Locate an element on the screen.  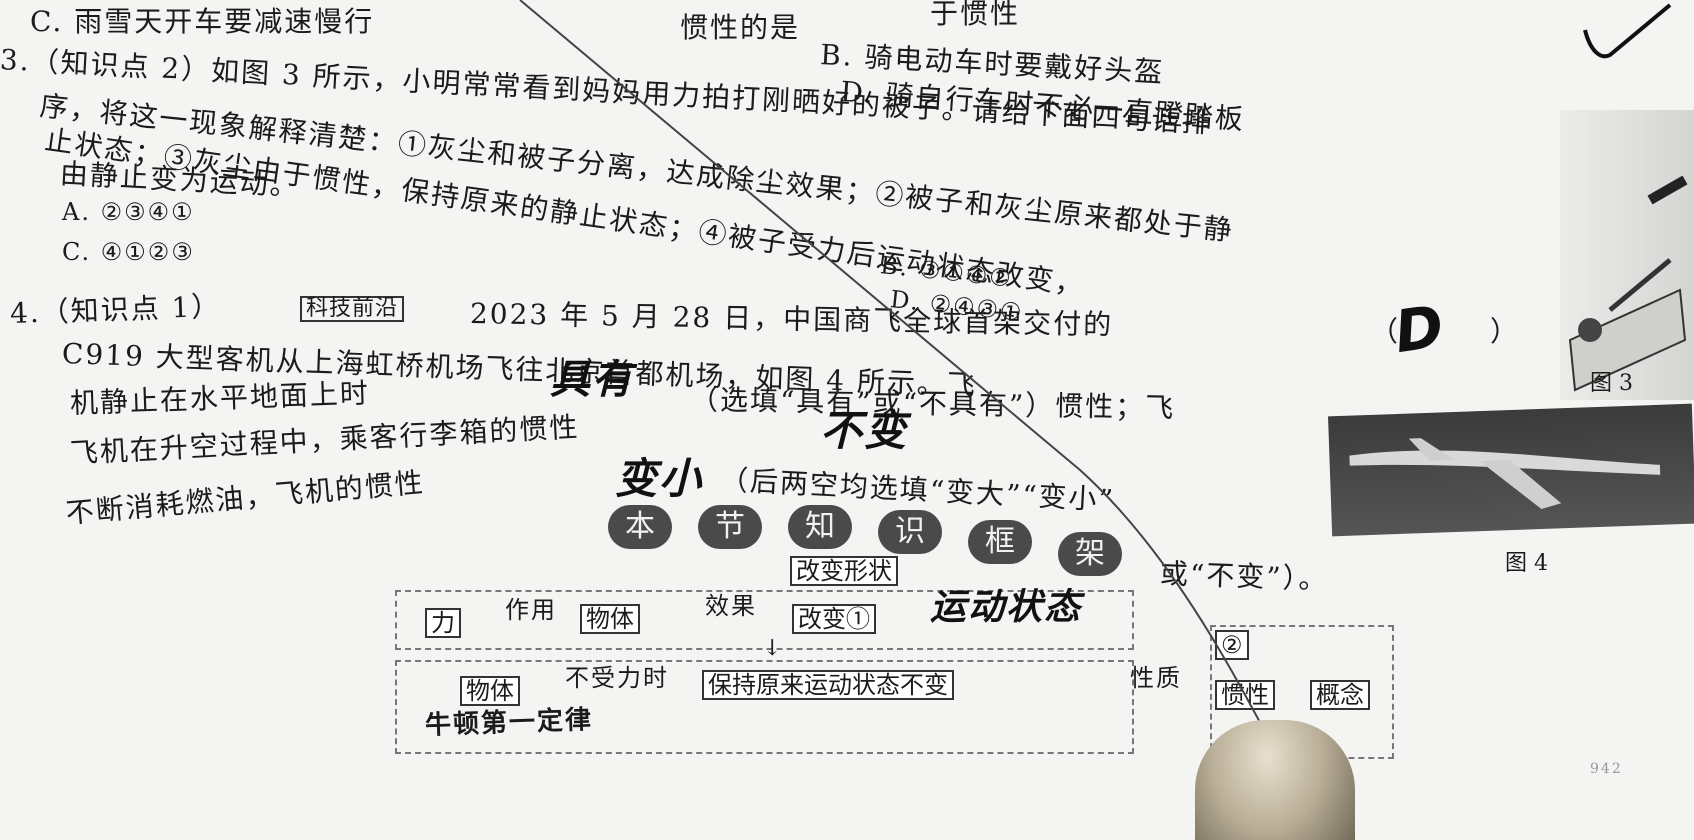
thumb-photo-occlusion is located at coordinates (1275, 780).